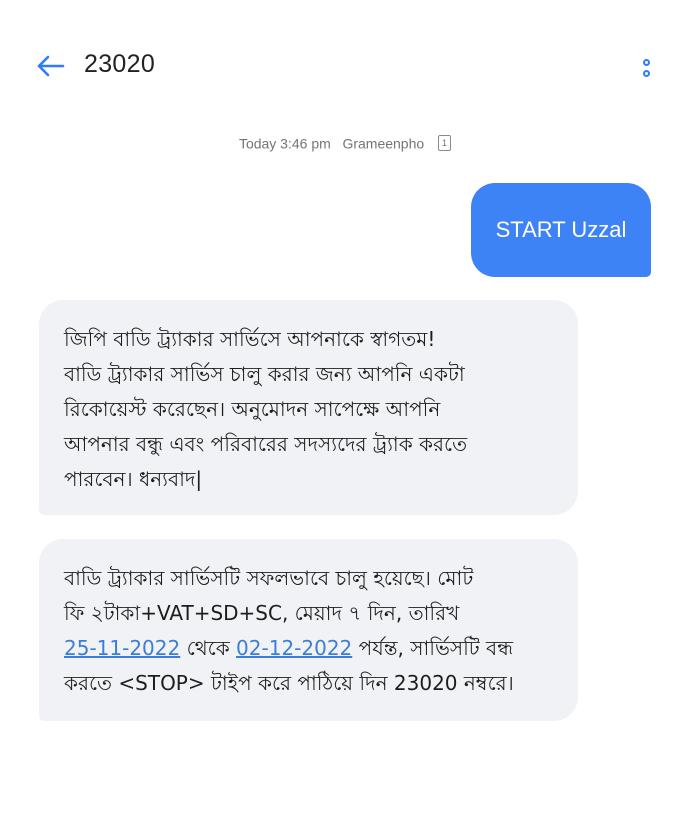  What do you see at coordinates (252, 409) in the screenshot?
I see `message-line: রিকোয়েস্ট করেছেন। অনুমোদন সাপেক্ষে আপনি` at bounding box center [252, 409].